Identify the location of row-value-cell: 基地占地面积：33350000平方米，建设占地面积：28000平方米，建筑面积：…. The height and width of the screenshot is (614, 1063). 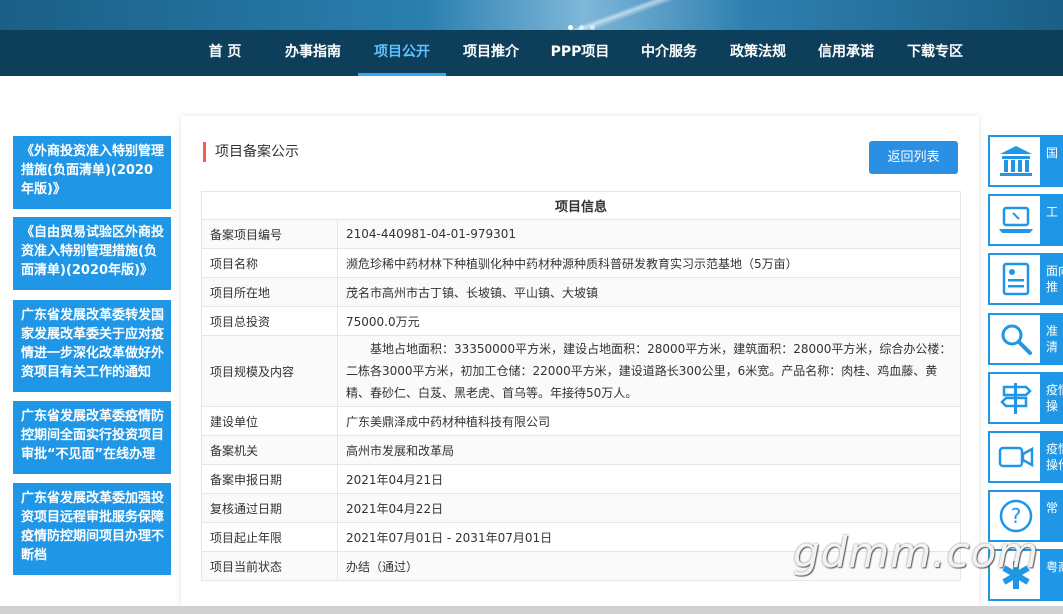
(649, 371).